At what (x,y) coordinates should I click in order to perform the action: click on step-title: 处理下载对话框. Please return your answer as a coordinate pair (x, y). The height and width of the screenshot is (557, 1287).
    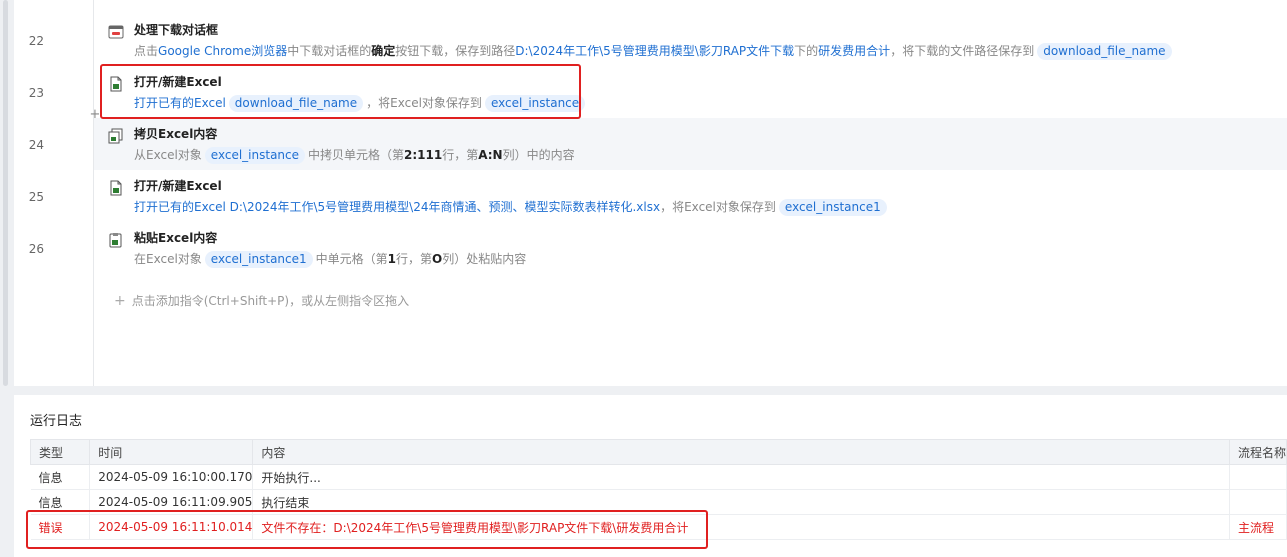
    Looking at the image, I should click on (176, 30).